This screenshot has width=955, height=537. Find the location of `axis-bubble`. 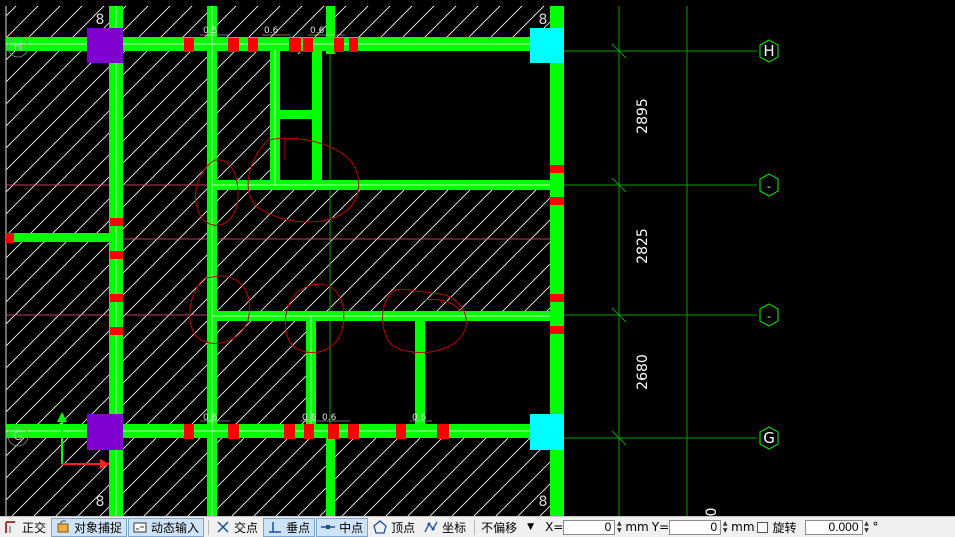

axis-bubble is located at coordinates (769, 244).